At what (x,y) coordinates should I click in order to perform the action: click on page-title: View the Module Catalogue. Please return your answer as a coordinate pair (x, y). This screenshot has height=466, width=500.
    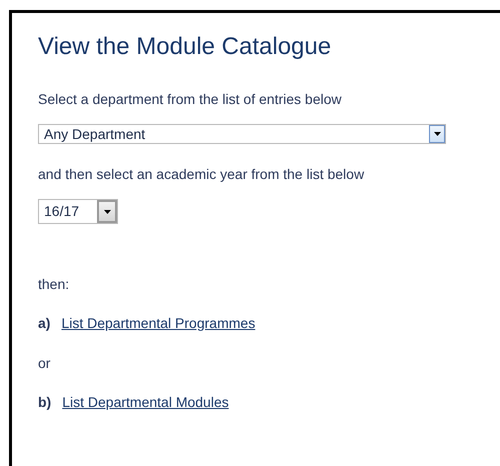
    Looking at the image, I should click on (185, 47).